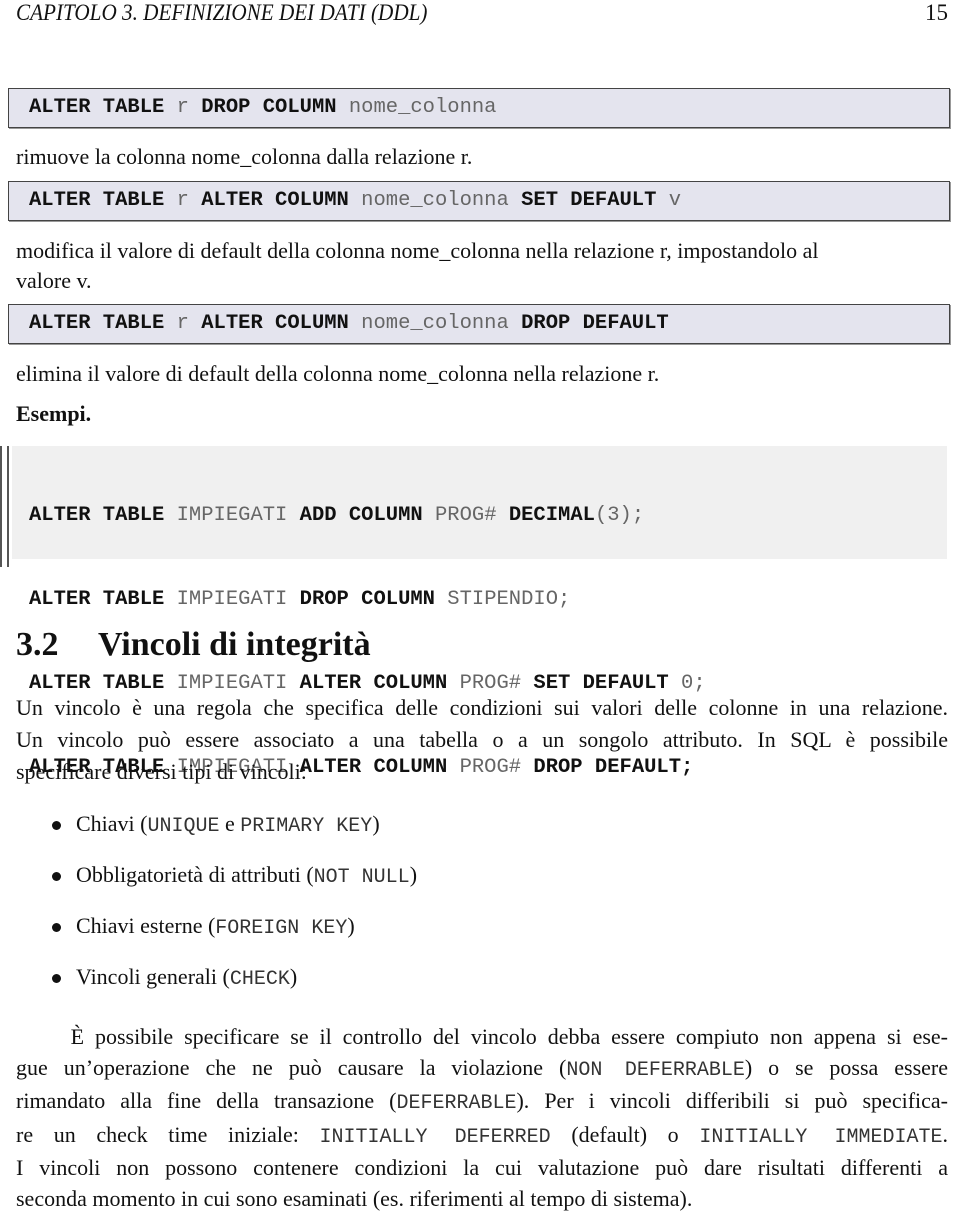  What do you see at coordinates (619, 515) in the screenshot?
I see `sql-identifier: (3);` at bounding box center [619, 515].